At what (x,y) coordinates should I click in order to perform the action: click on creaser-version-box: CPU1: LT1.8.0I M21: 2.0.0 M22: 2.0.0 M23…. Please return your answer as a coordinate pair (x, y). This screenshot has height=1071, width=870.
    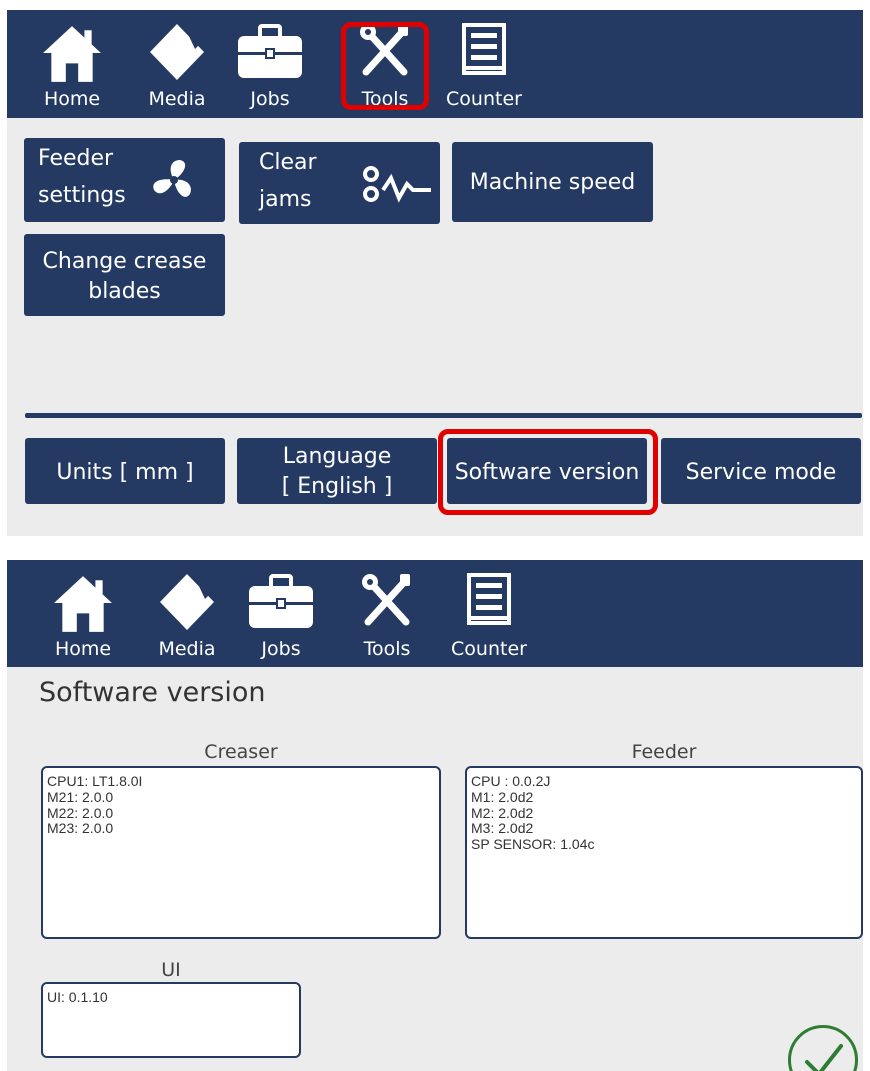
    Looking at the image, I should click on (241, 852).